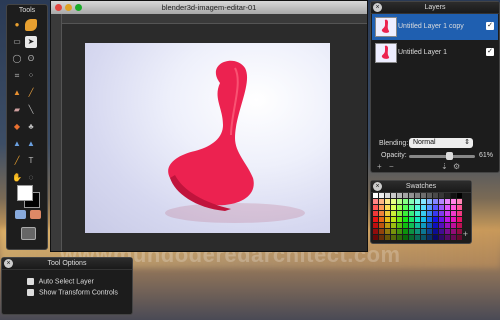  What do you see at coordinates (17, 25) in the screenshot?
I see `brush-tool-icon: ●` at bounding box center [17, 25].